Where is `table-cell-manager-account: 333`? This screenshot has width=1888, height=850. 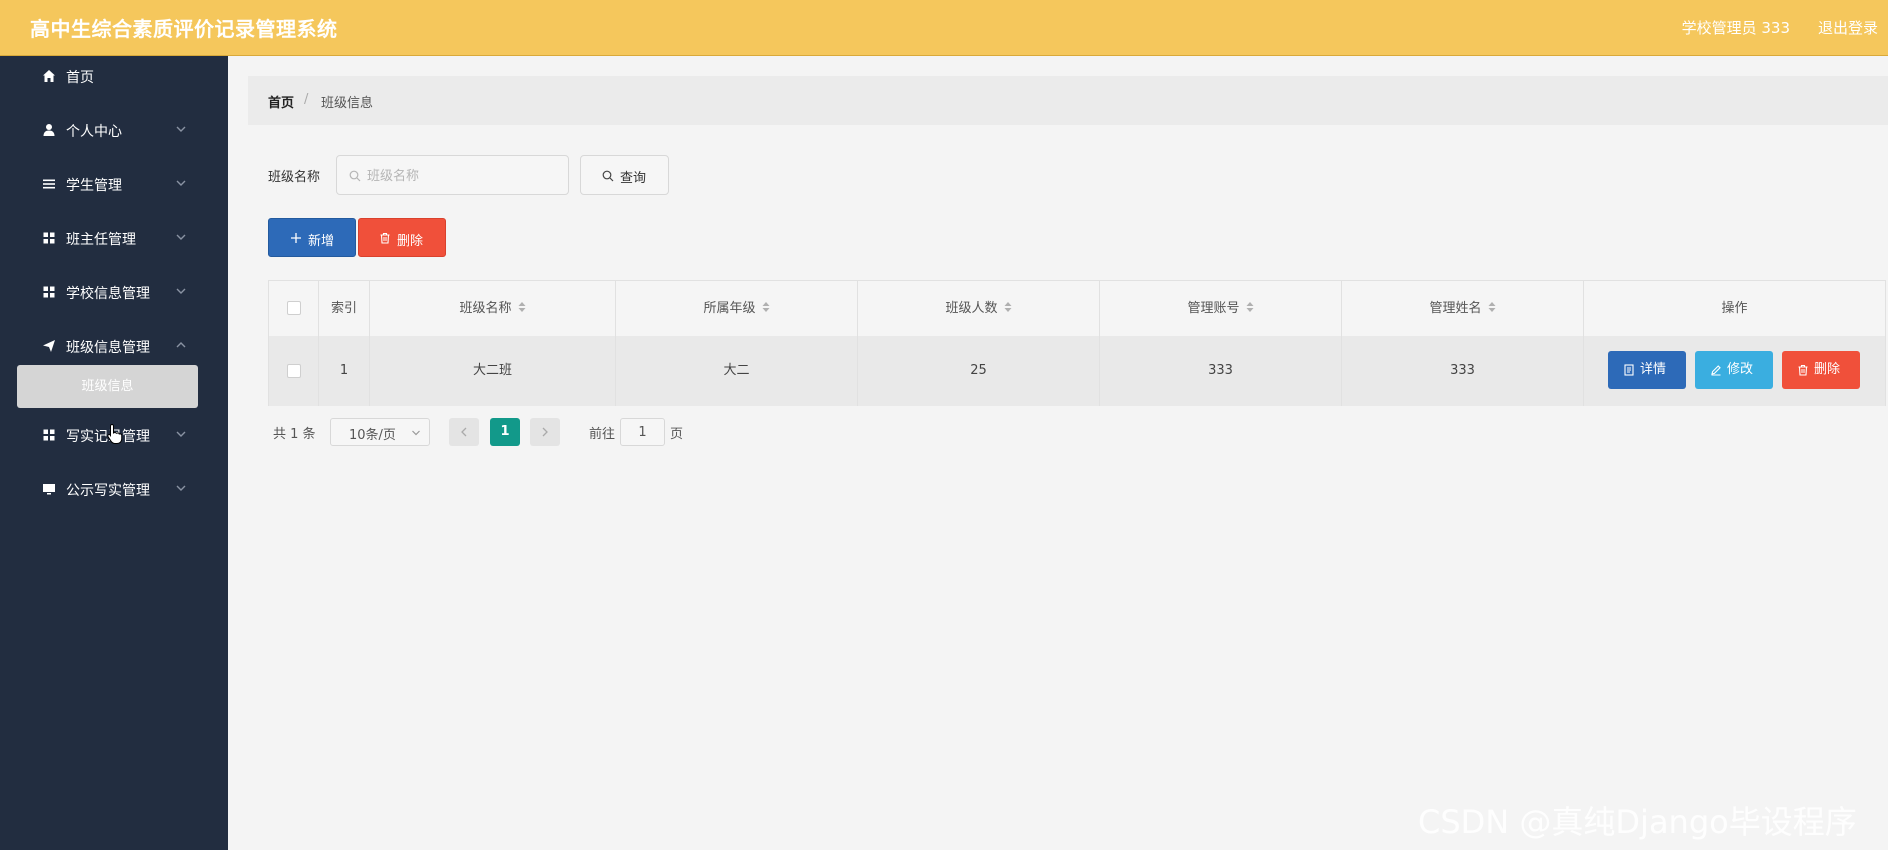 table-cell-manager-account: 333 is located at coordinates (1221, 371).